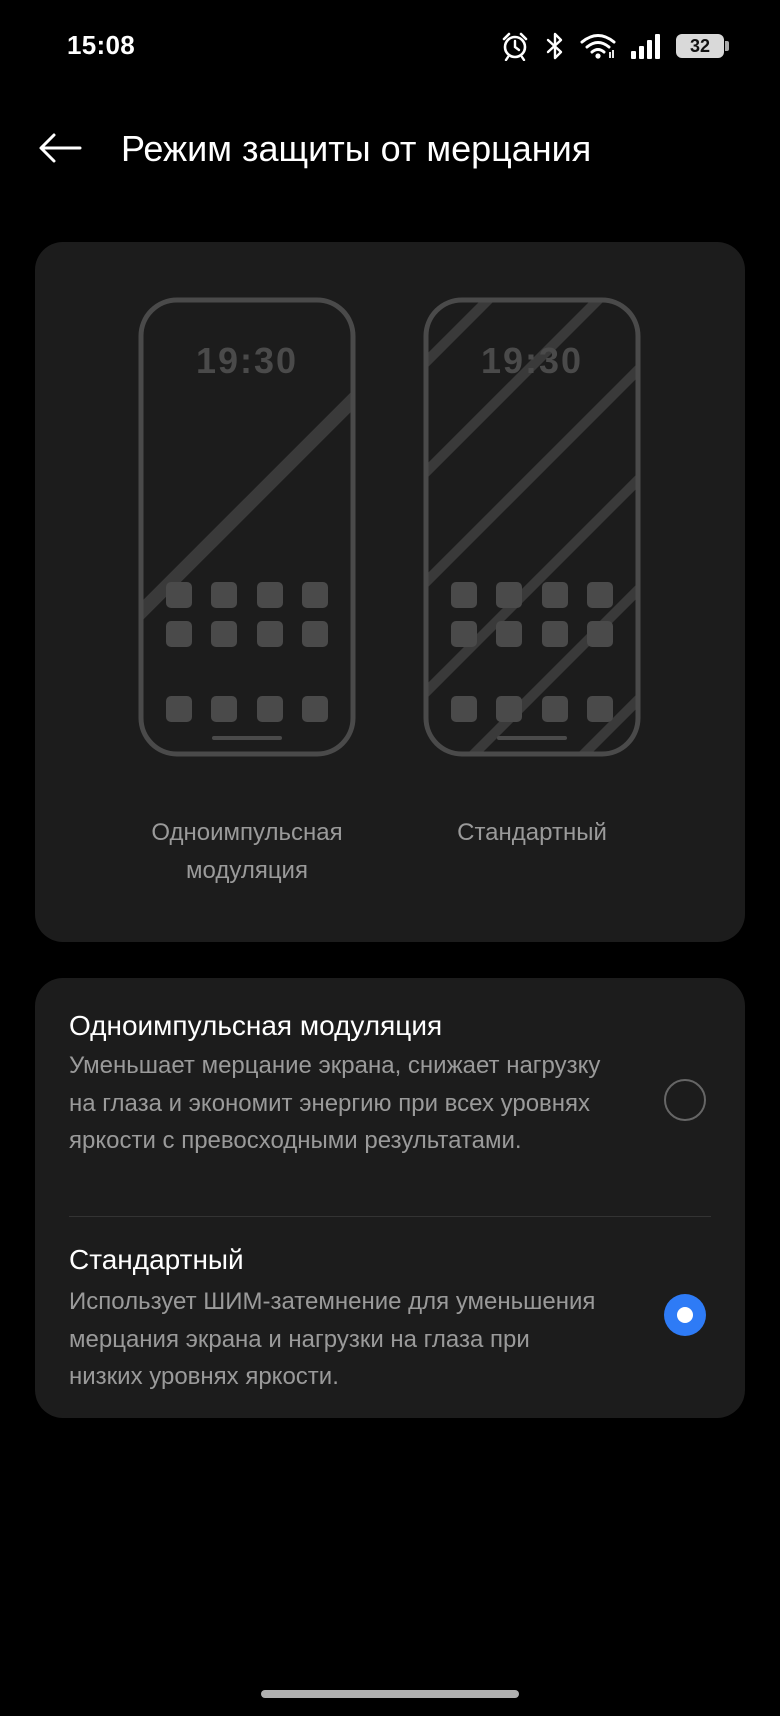  I want to click on gesture-navigation-bar, so click(390, 1694).